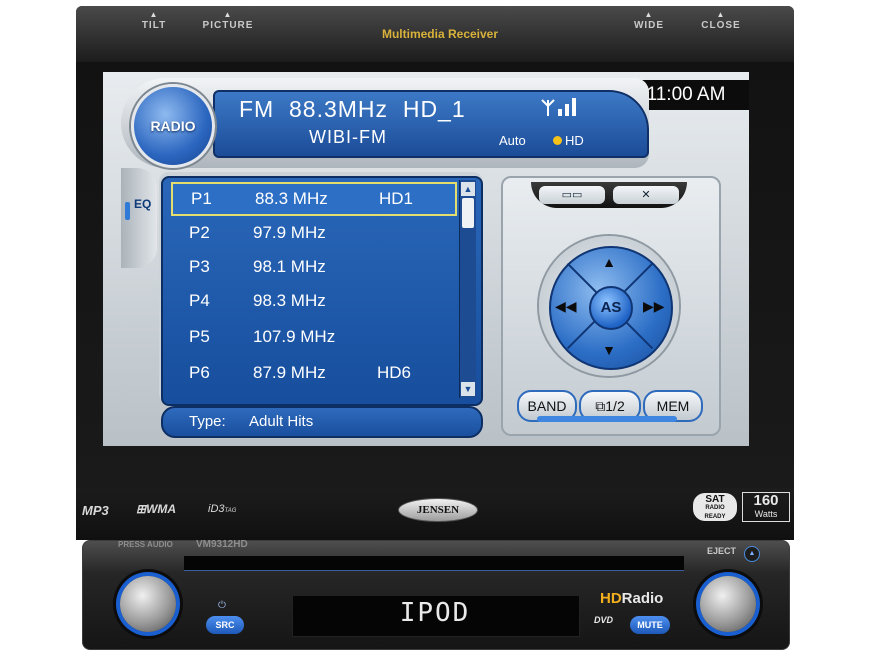  I want to click on mp3-logo: MP3, so click(95, 510).